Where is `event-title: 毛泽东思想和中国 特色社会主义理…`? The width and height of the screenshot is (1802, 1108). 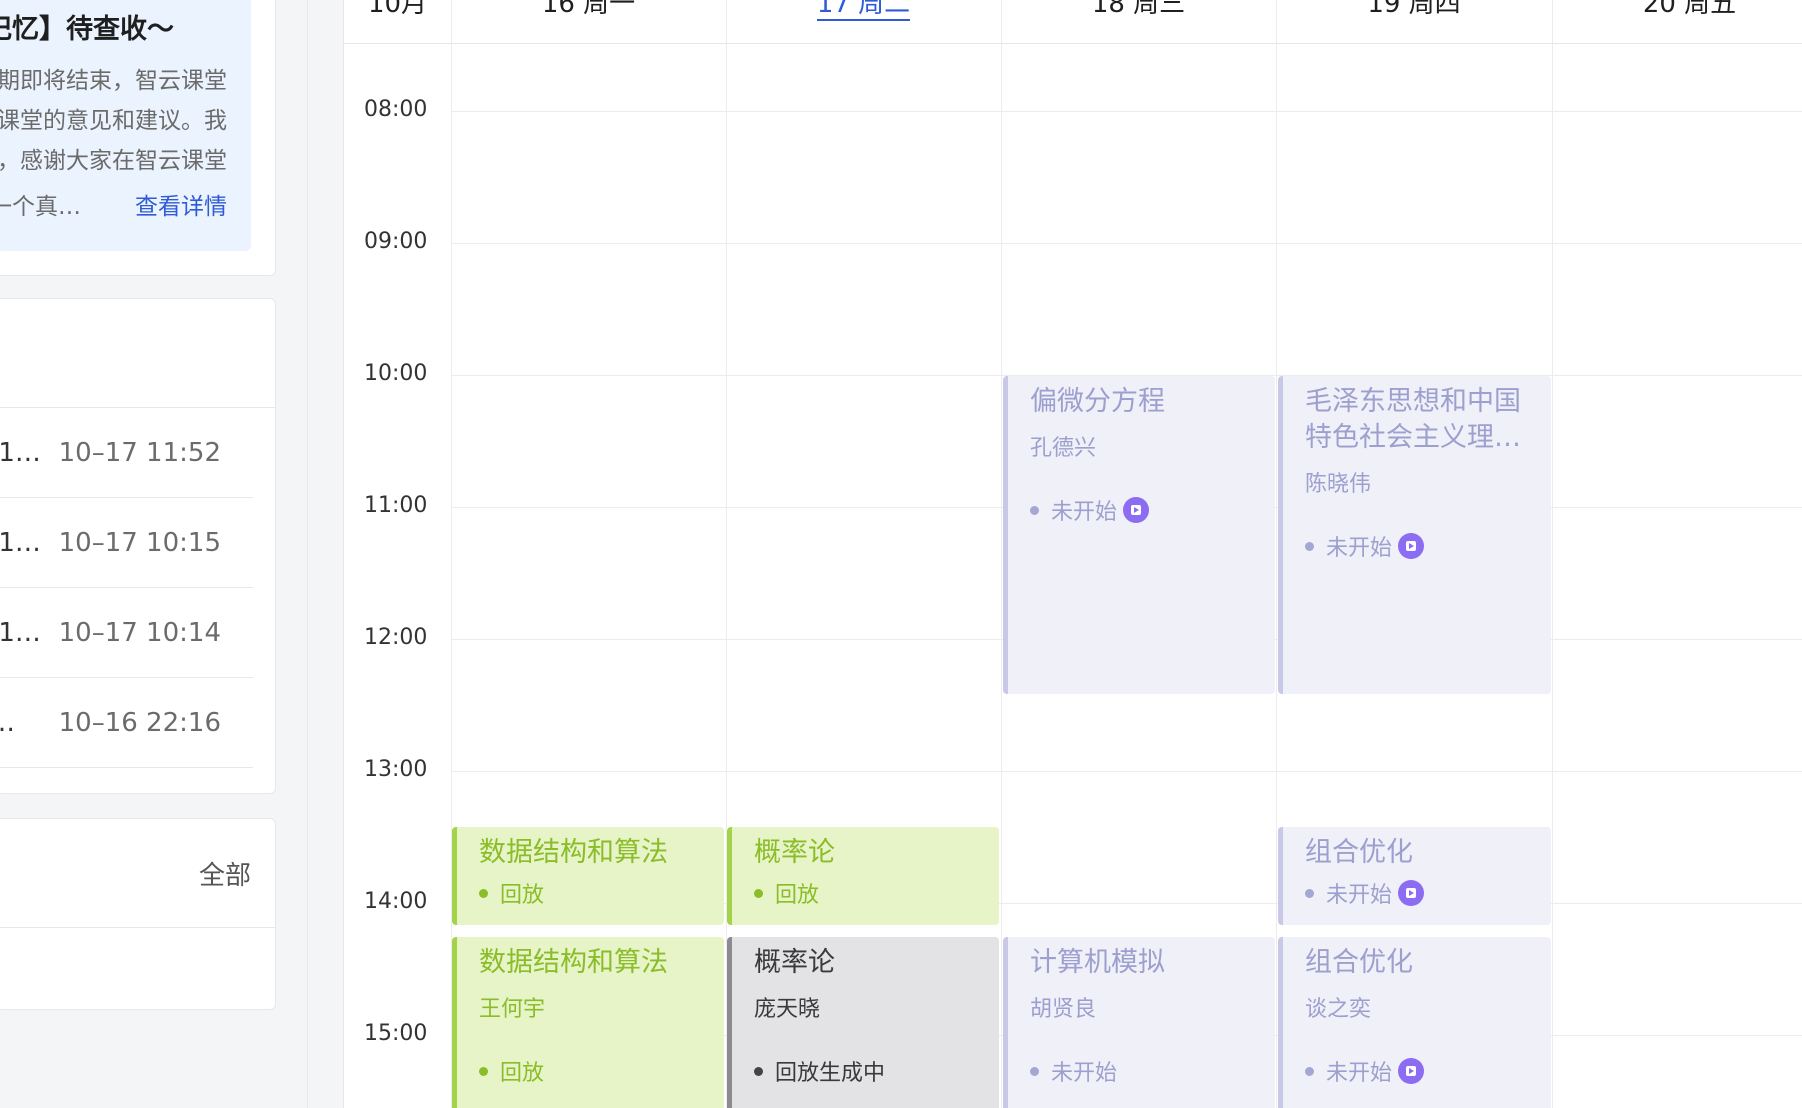
event-title: 毛泽东思想和中国 特色社会主义理… is located at coordinates (1413, 419).